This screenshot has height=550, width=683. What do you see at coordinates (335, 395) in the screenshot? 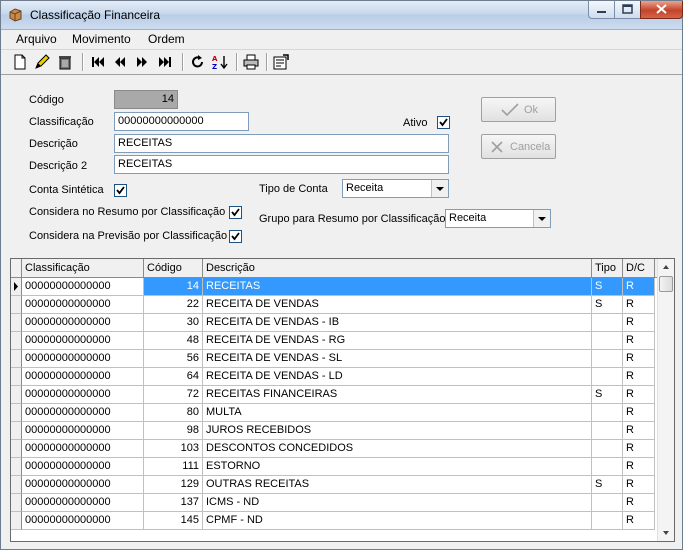
I see `table-row: 00000000000000 72 RECEITAS FINANCEIRAS S R` at bounding box center [335, 395].